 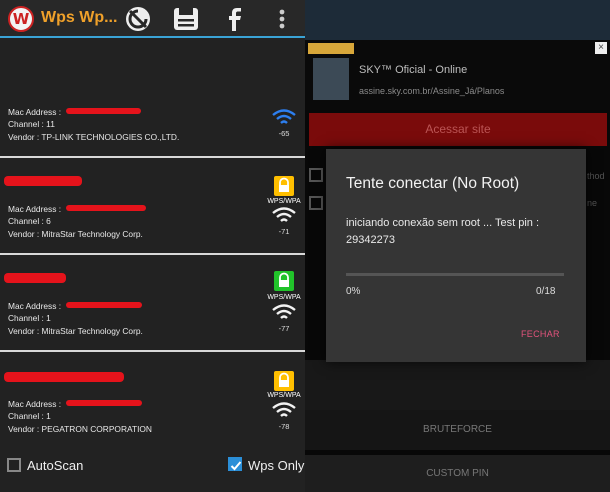 I want to click on ad-title: SKY™ Oficial - Online, so click(x=413, y=70).